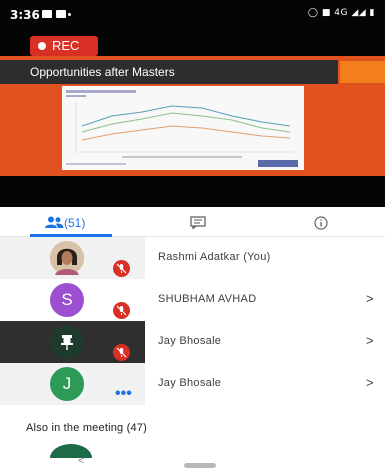  Describe the element at coordinates (42, 46) in the screenshot. I see `record-dot-icon` at that location.